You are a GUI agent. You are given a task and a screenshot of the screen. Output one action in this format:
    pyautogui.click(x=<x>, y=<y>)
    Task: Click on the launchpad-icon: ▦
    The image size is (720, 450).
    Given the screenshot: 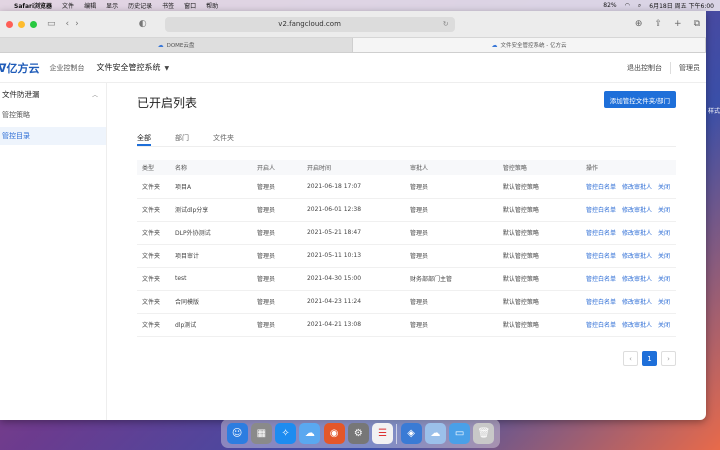 What is the action you would take?
    pyautogui.click(x=261, y=433)
    